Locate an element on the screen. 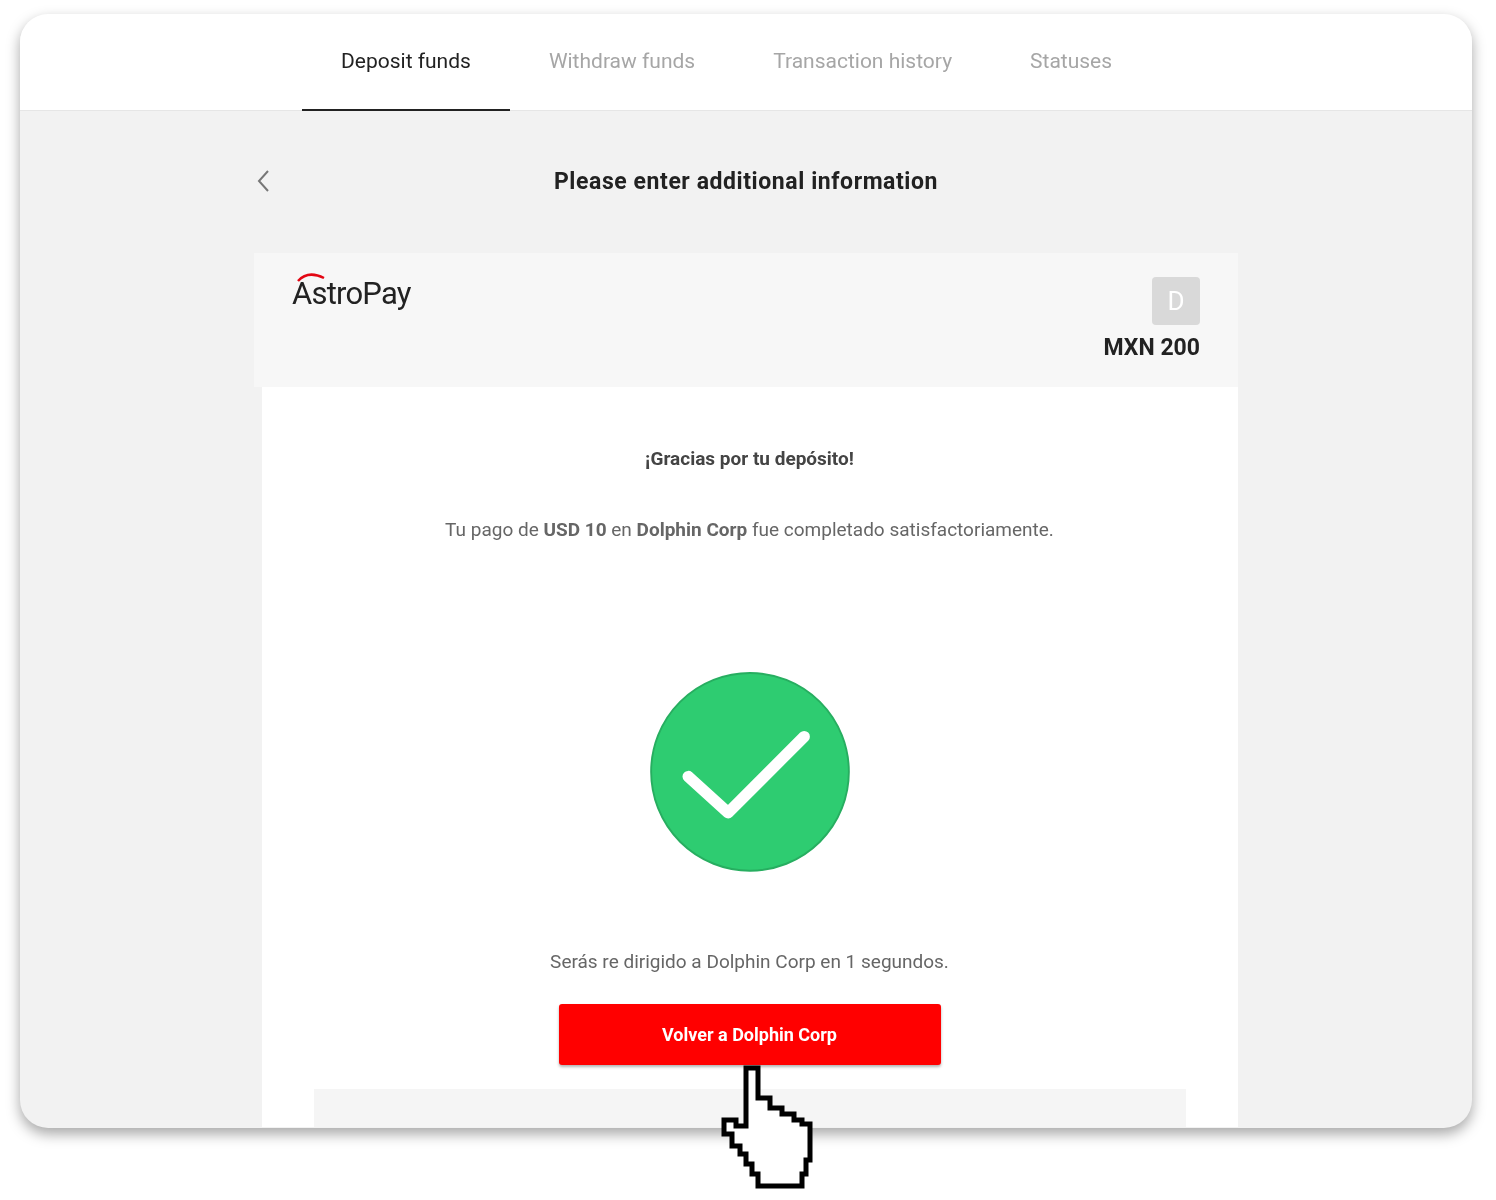 The image size is (1496, 1200). tab: Transaction history is located at coordinates (863, 62).